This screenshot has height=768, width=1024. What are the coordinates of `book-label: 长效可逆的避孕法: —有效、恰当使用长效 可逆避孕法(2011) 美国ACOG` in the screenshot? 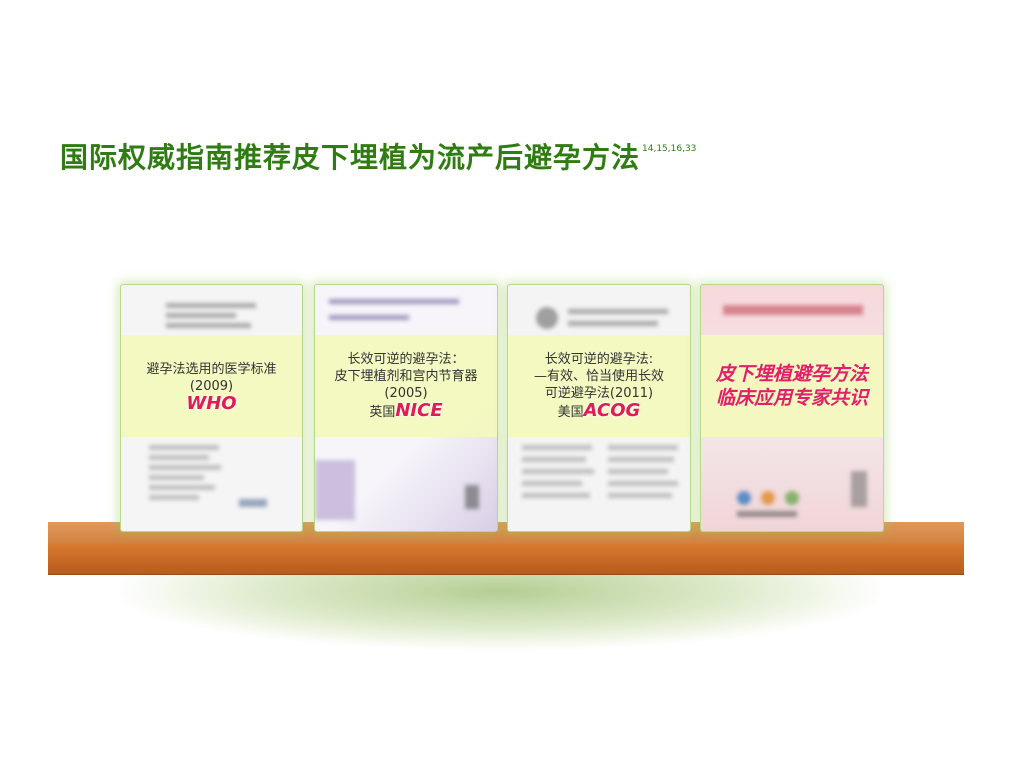 It's located at (599, 386).